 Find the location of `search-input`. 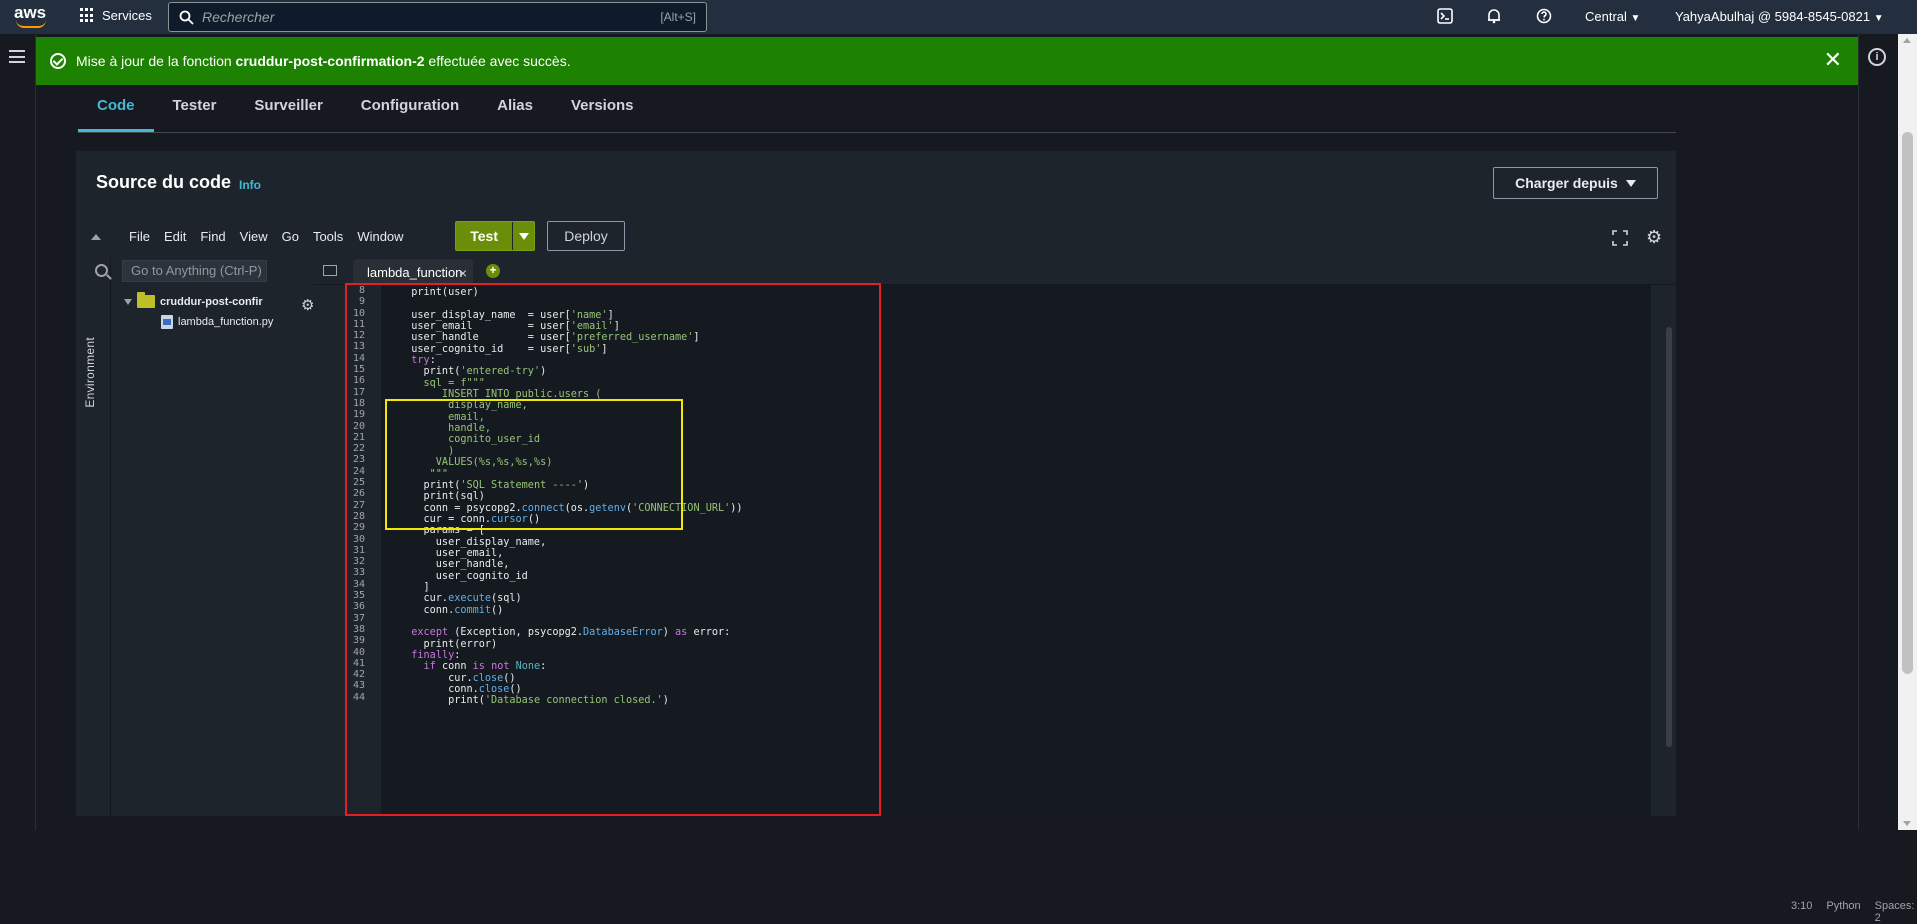

search-input is located at coordinates (412, 17).